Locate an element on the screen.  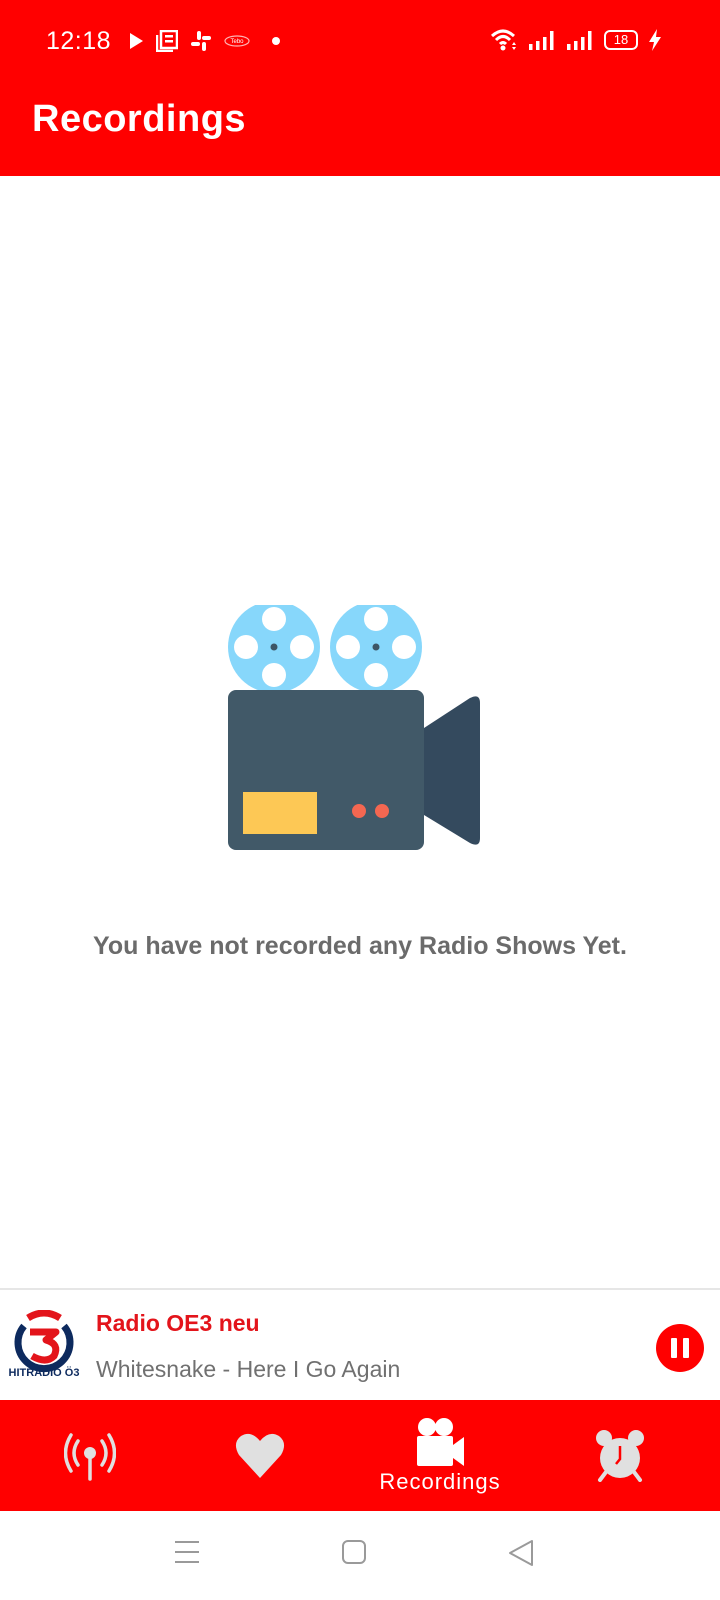
nav-item-alarm is located at coordinates (620, 1455).